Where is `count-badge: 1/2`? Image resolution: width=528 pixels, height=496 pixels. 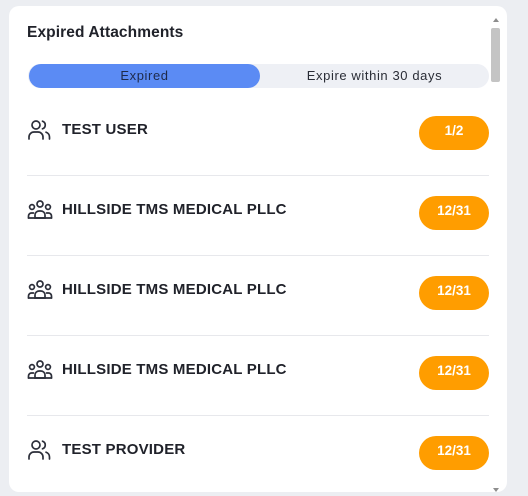
count-badge: 1/2 is located at coordinates (454, 133).